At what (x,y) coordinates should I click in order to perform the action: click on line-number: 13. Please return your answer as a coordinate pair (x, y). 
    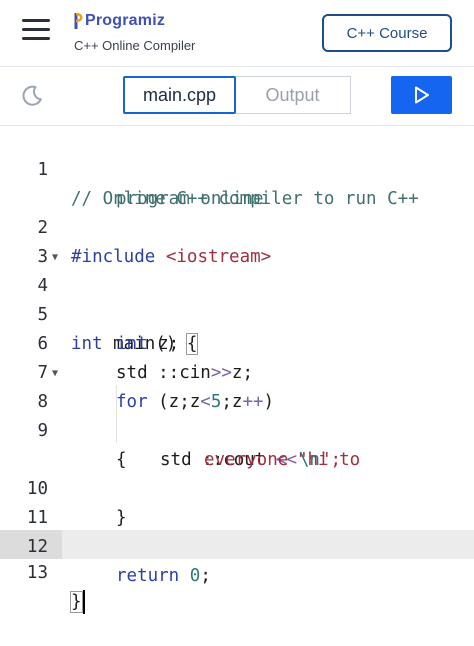
    Looking at the image, I should click on (37, 573).